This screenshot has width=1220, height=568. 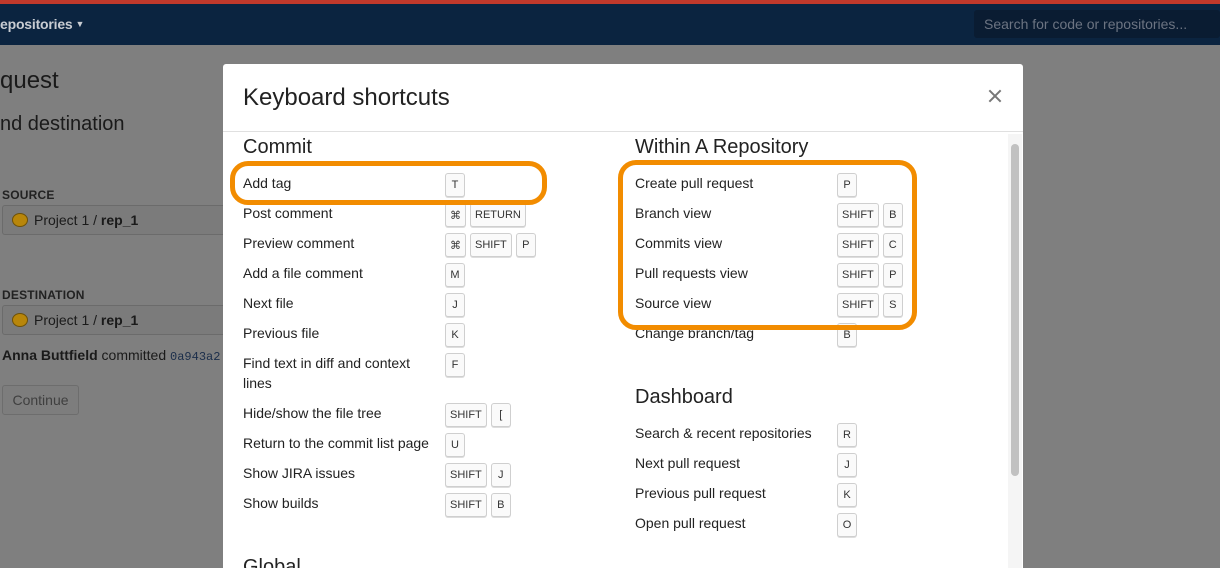 I want to click on section-heading-commit: Commit, so click(x=277, y=147).